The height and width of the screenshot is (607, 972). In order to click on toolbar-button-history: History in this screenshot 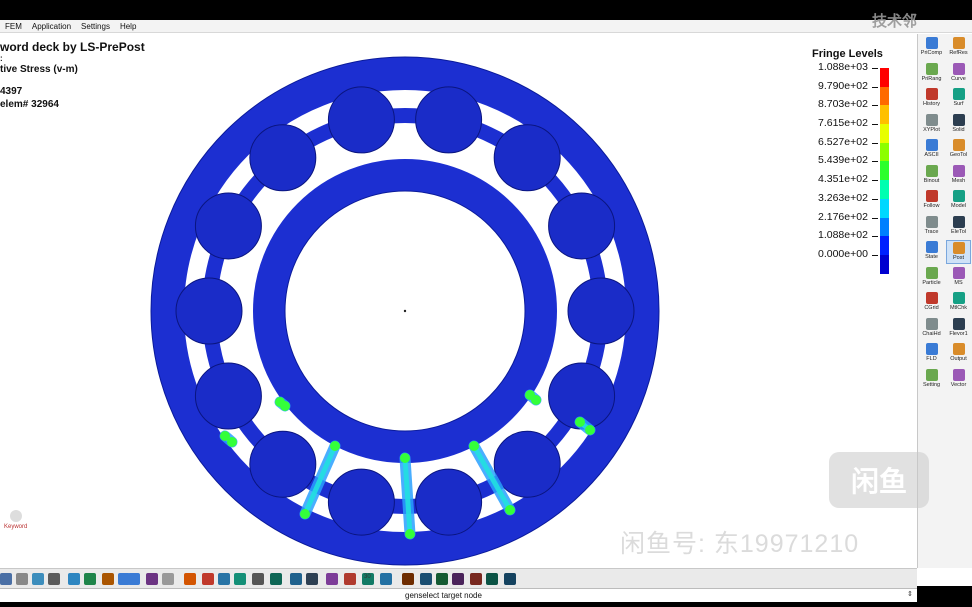, I will do `click(931, 99)`.